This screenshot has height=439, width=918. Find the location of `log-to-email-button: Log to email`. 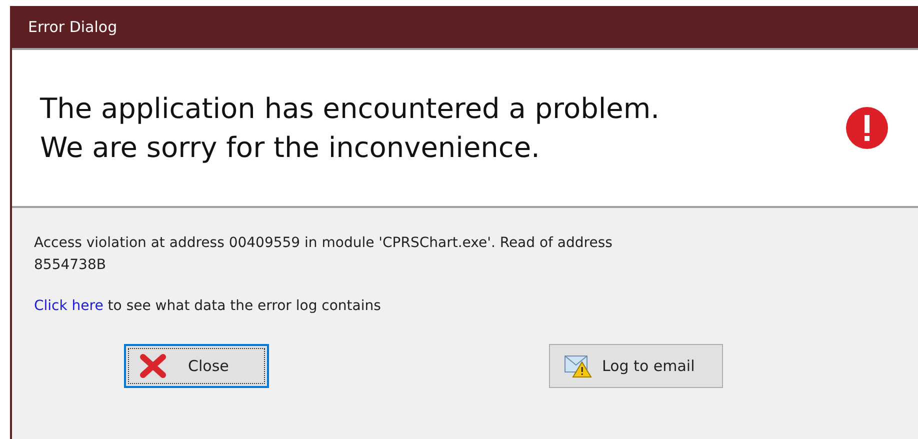

log-to-email-button: Log to email is located at coordinates (636, 366).